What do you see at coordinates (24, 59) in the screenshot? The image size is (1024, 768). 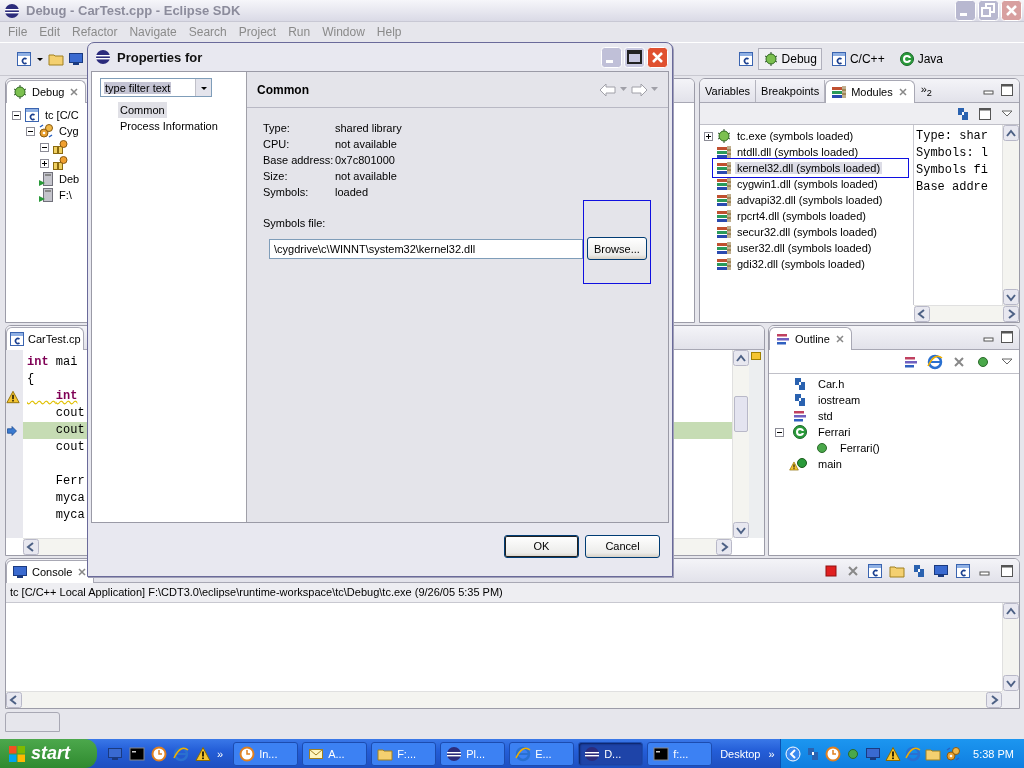 I see `new-icon` at bounding box center [24, 59].